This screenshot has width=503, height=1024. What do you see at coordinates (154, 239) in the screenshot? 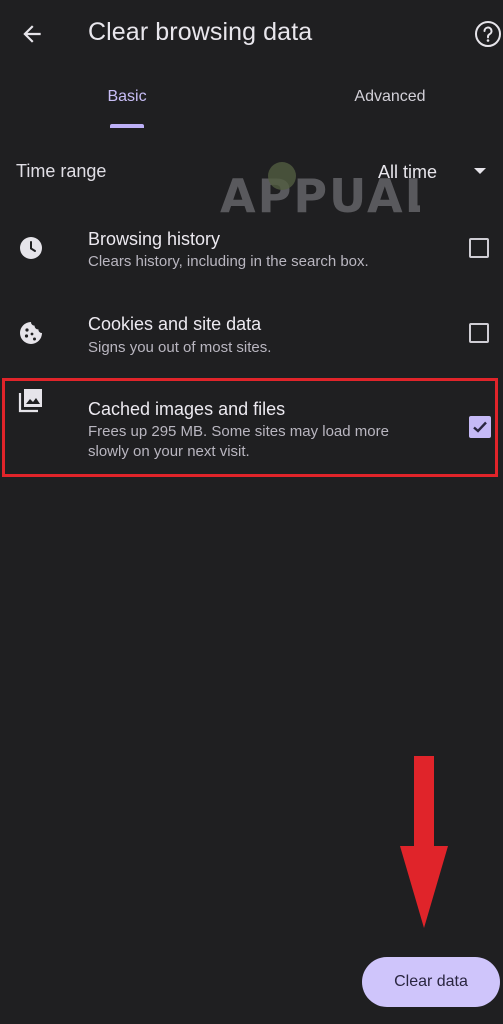
I see `browsing-history-title: Browsing history` at bounding box center [154, 239].